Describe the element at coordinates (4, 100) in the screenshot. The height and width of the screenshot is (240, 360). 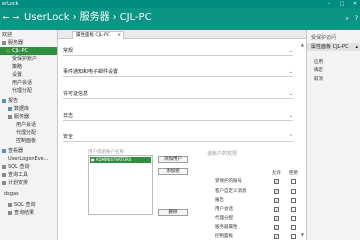
I see `report-icon` at that location.